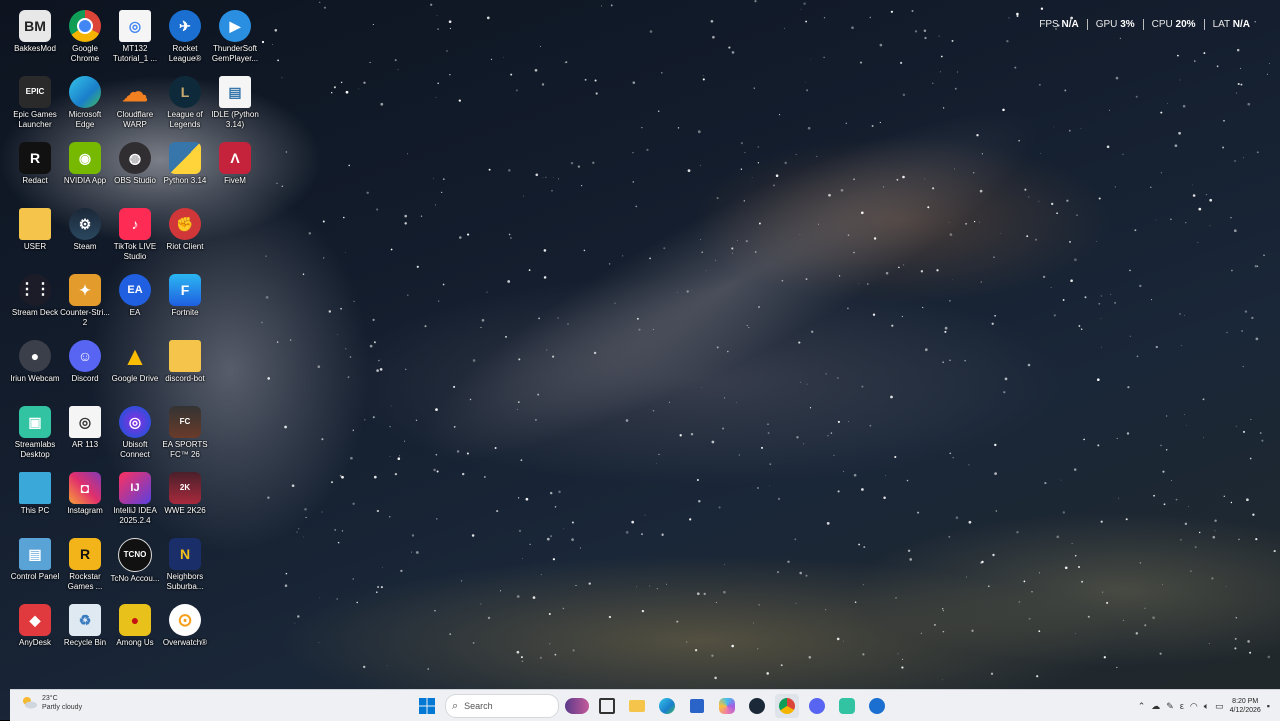  I want to click on desktop-icon-user-folder: USER, so click(35, 230).